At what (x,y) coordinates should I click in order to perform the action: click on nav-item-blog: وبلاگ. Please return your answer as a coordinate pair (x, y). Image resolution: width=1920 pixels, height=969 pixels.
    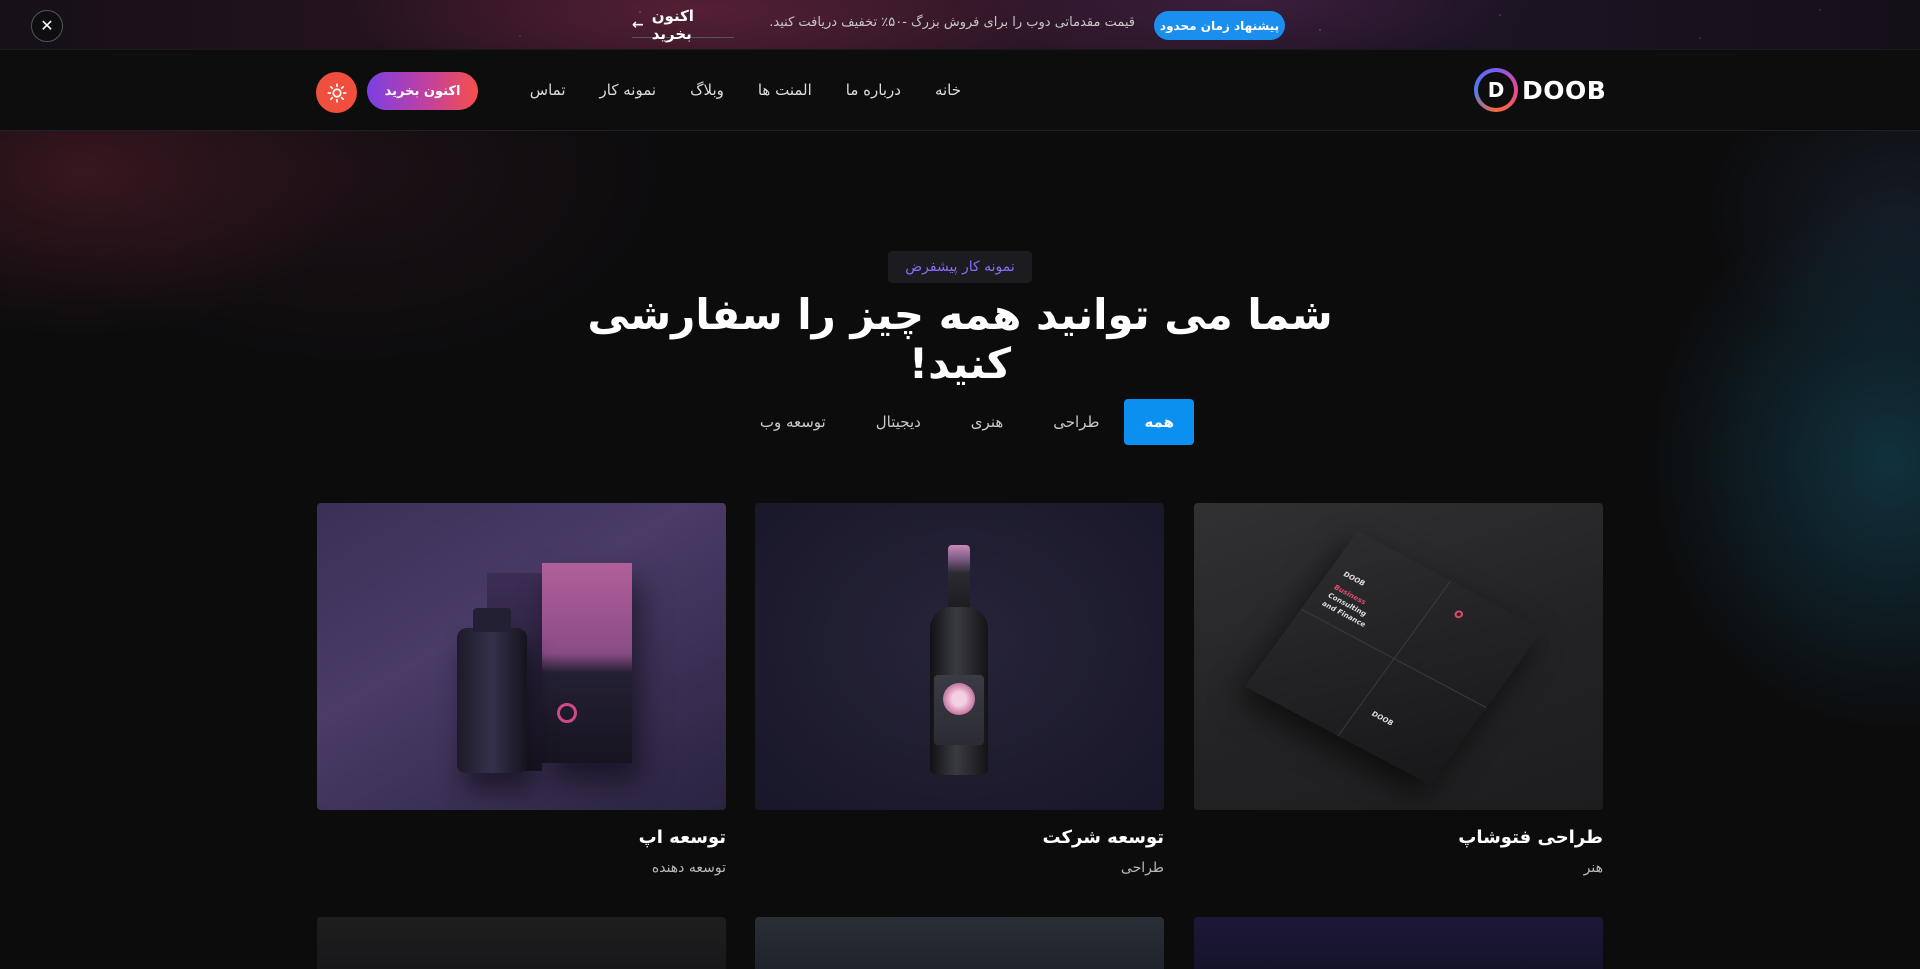
    Looking at the image, I should click on (707, 90).